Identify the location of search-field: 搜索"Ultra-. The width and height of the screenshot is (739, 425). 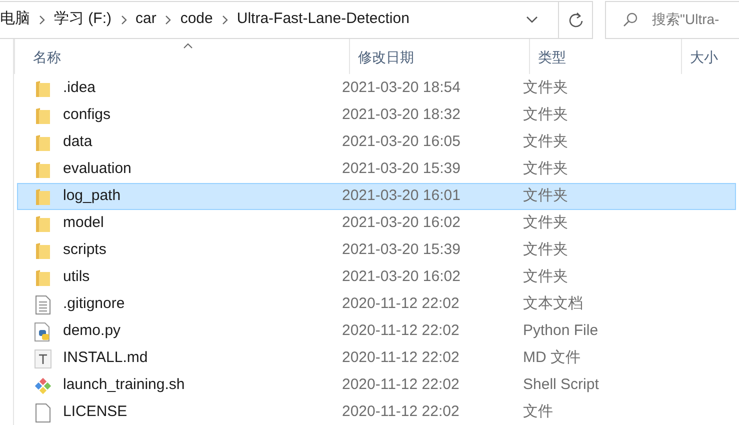
(672, 19).